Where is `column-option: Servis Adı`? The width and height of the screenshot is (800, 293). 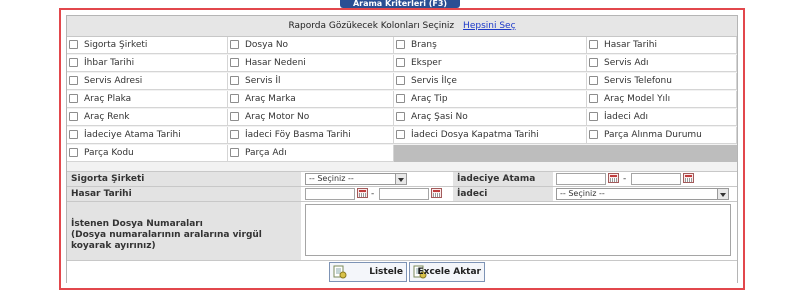
column-option: Servis Adı is located at coordinates (662, 63).